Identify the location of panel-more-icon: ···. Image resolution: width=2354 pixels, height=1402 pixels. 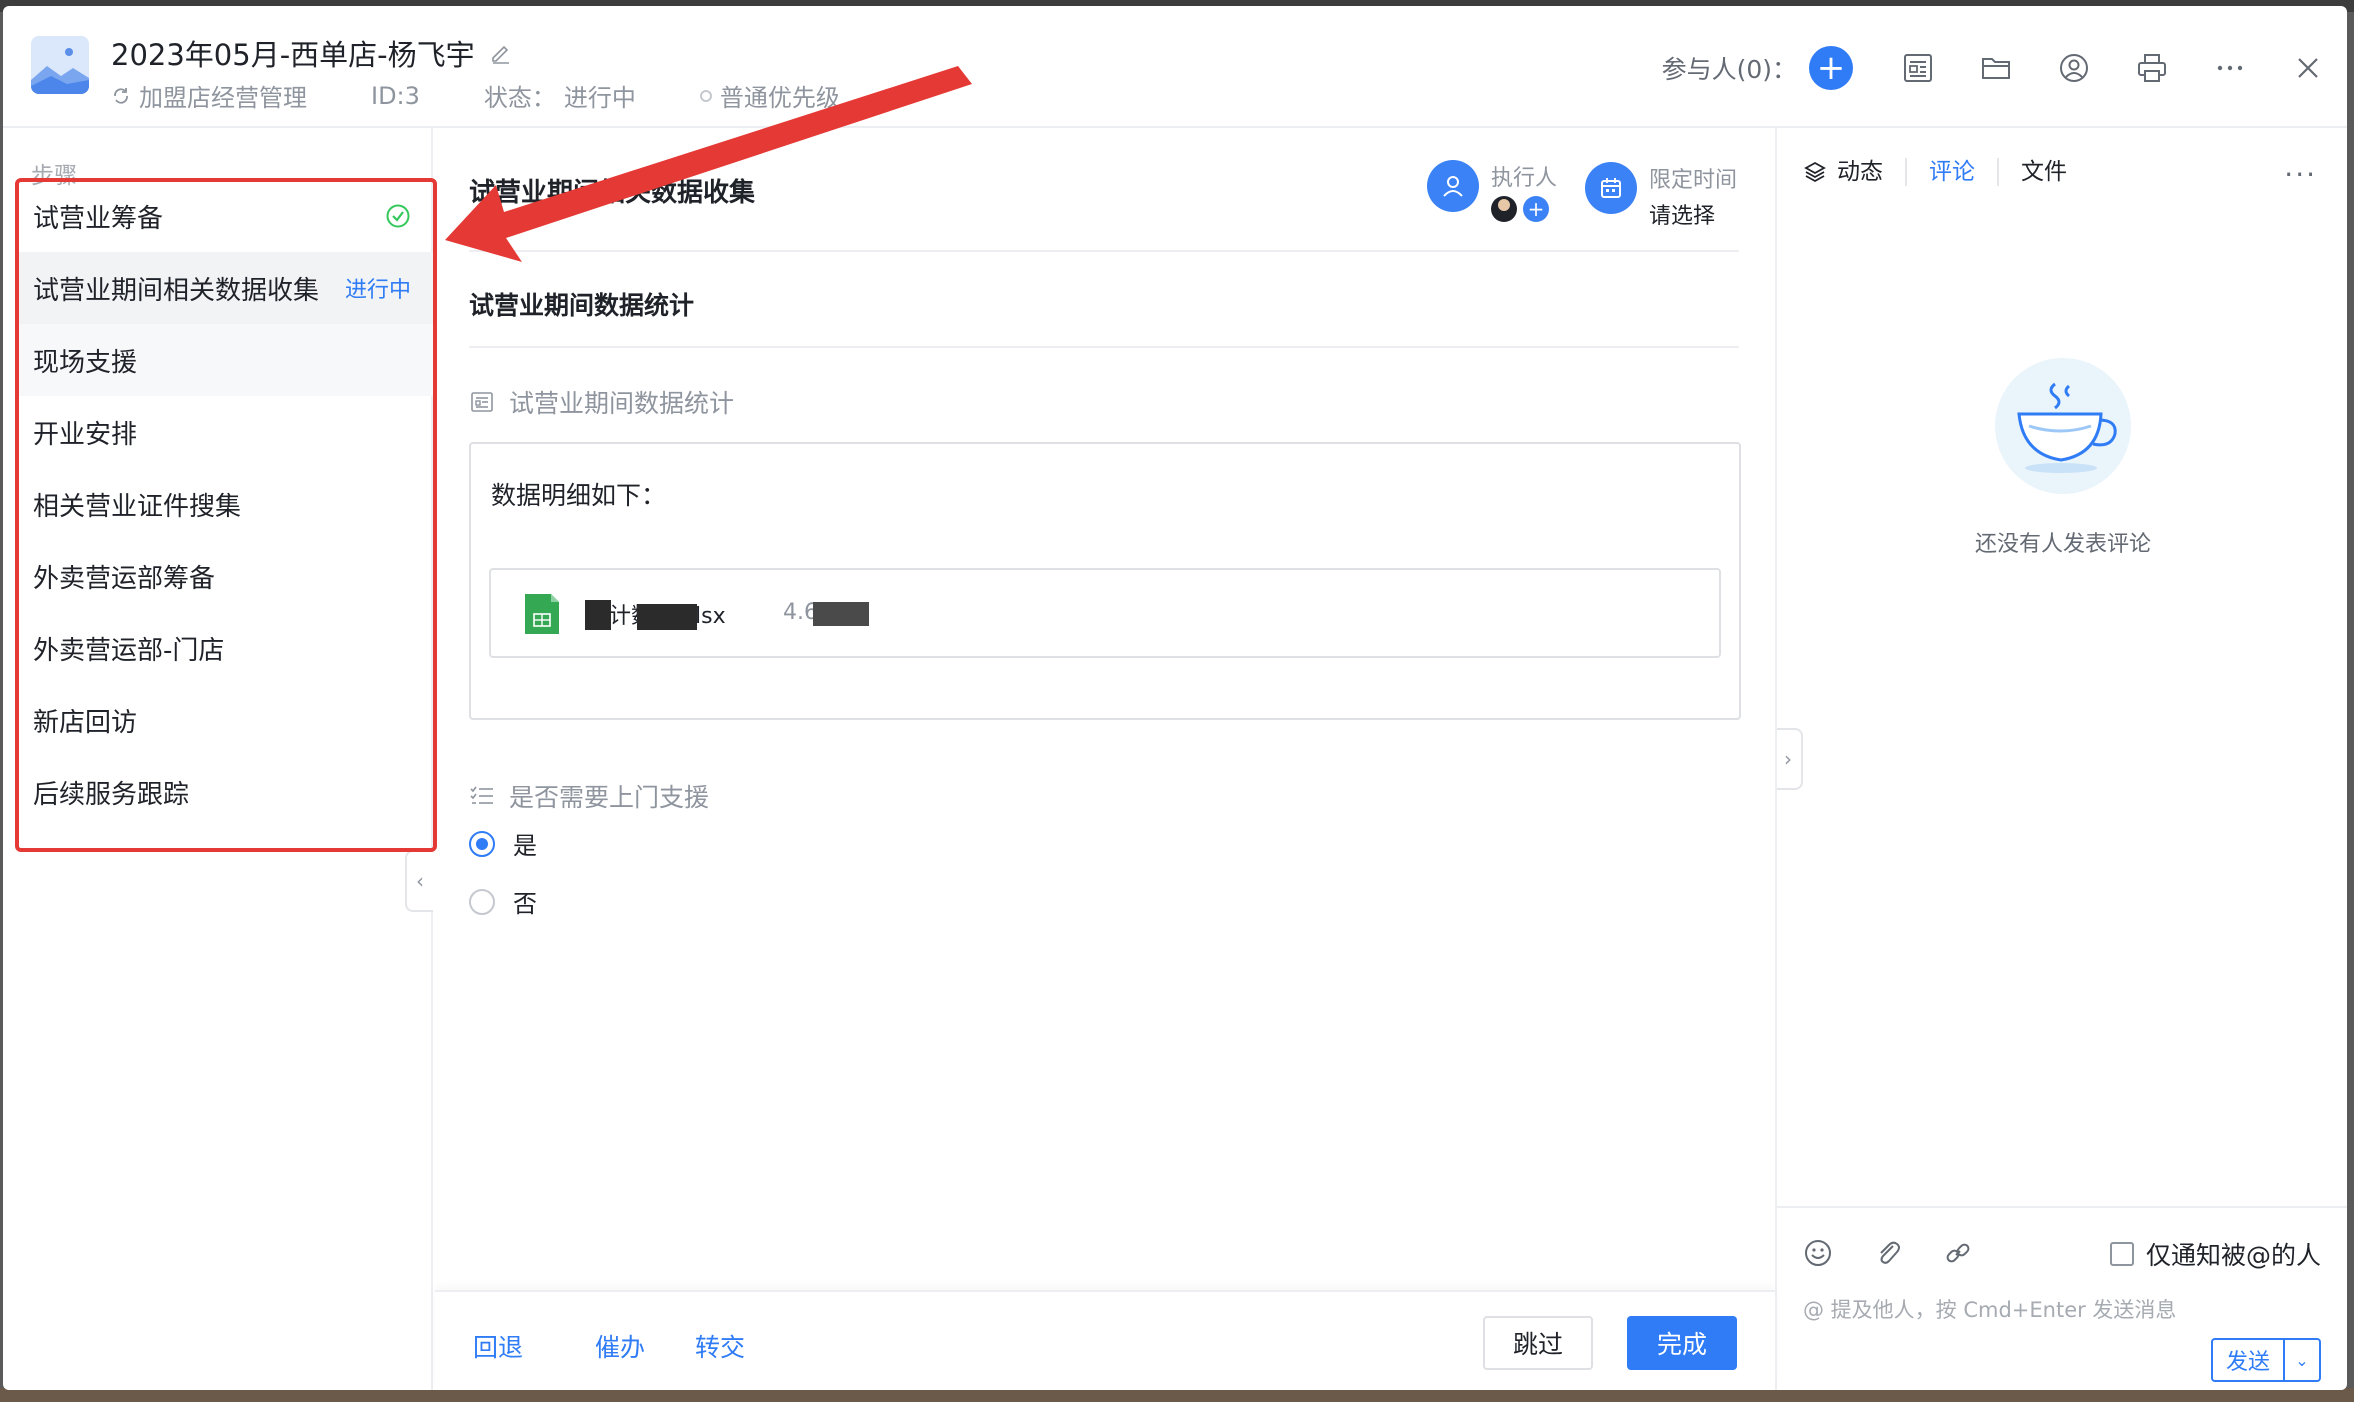
(2300, 174).